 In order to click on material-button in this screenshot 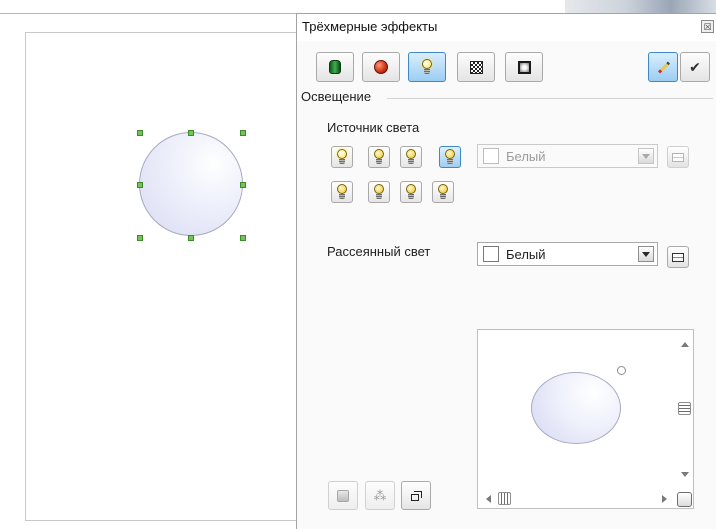, I will do `click(524, 67)`.